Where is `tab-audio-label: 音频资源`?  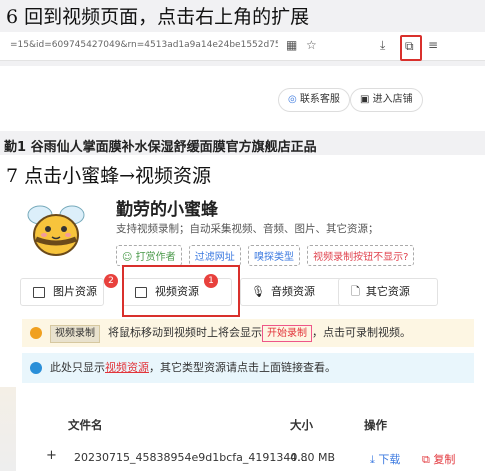 tab-audio-label: 音频资源 is located at coordinates (292, 291).